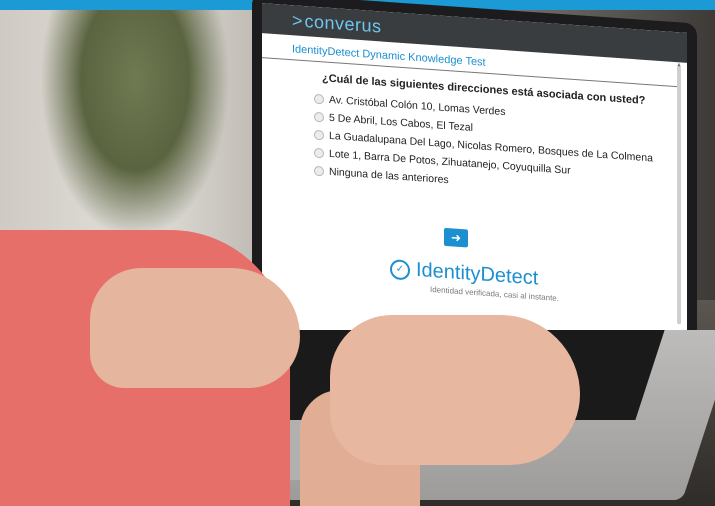 This screenshot has width=715, height=506. I want to click on logo-caret-icon: >, so click(297, 20).